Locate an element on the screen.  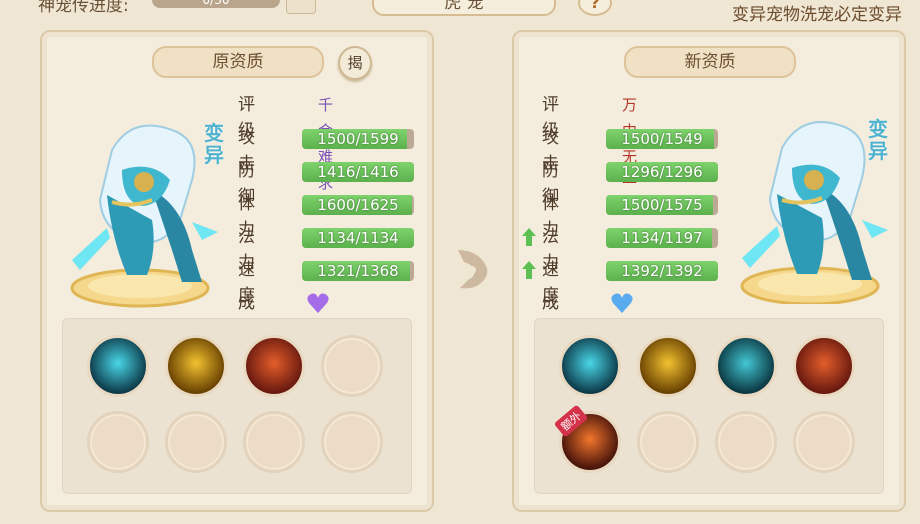
stat-value: 1134/1134 is located at coordinates (358, 238).